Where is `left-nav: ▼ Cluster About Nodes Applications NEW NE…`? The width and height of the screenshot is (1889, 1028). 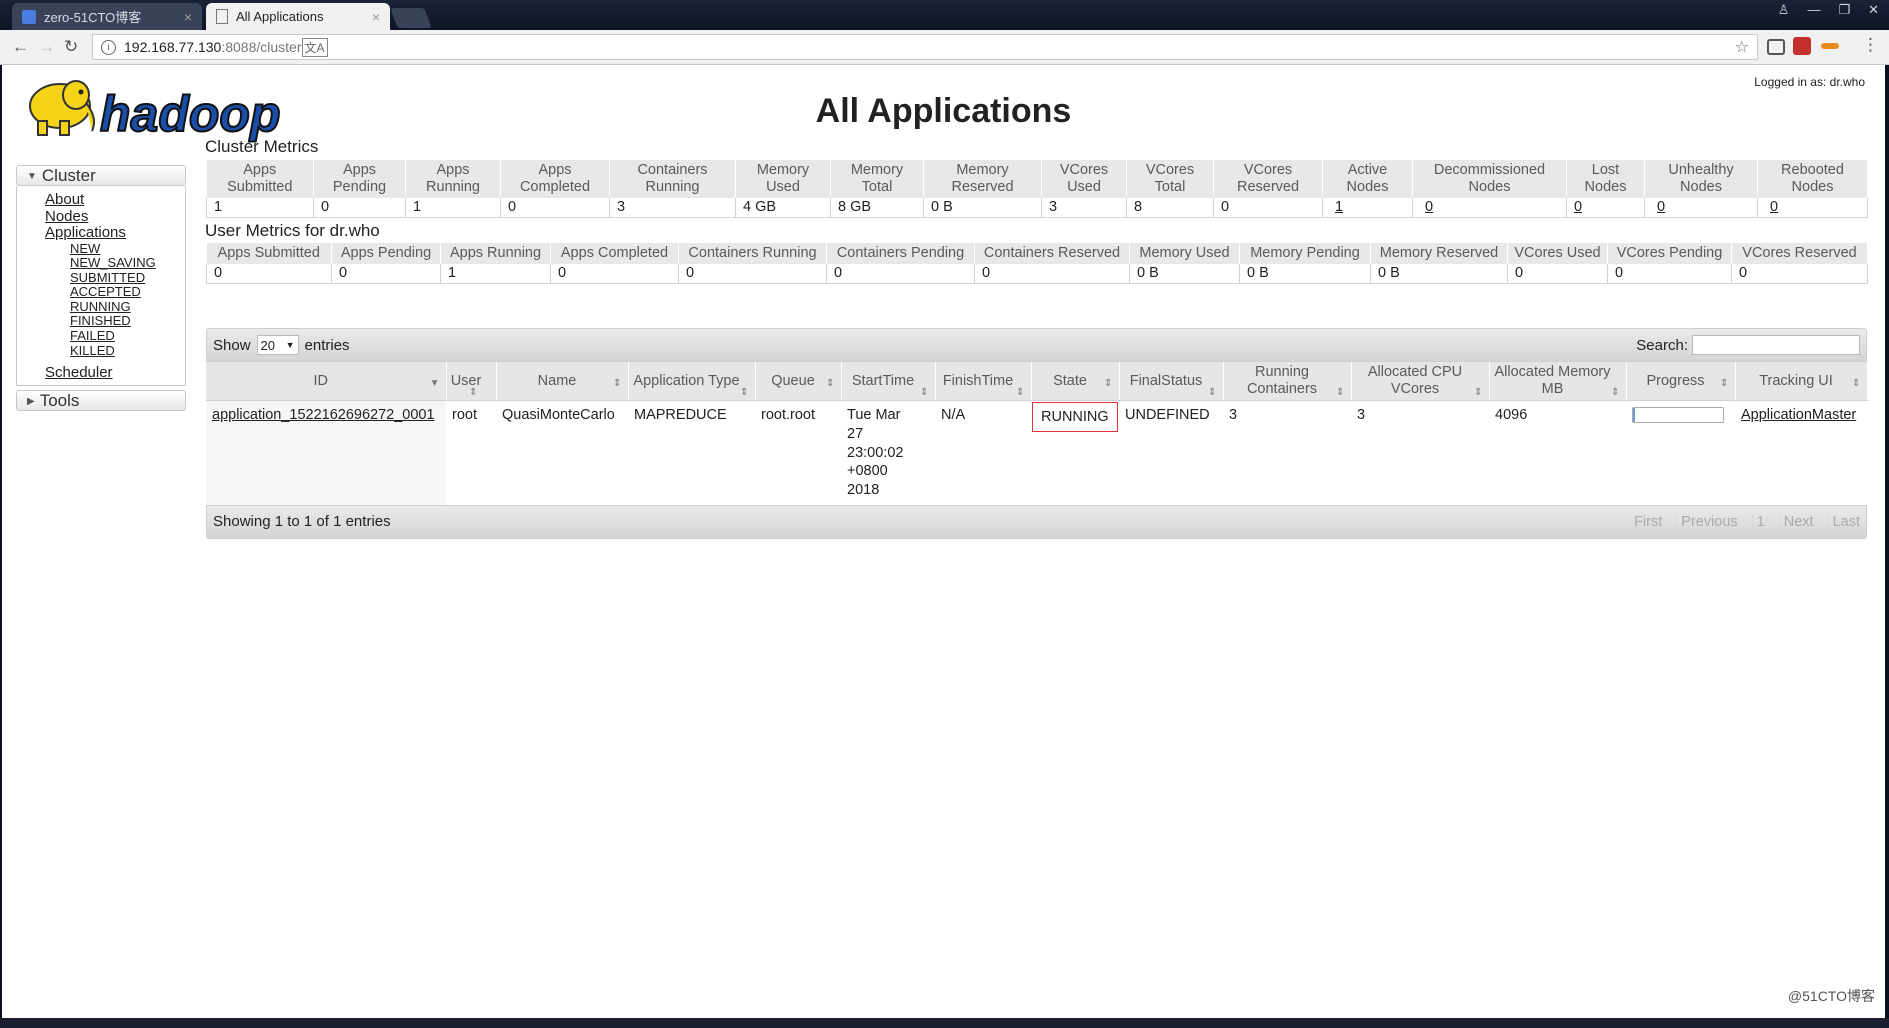
left-nav: ▼ Cluster About Nodes Applications NEW NE… is located at coordinates (101, 288).